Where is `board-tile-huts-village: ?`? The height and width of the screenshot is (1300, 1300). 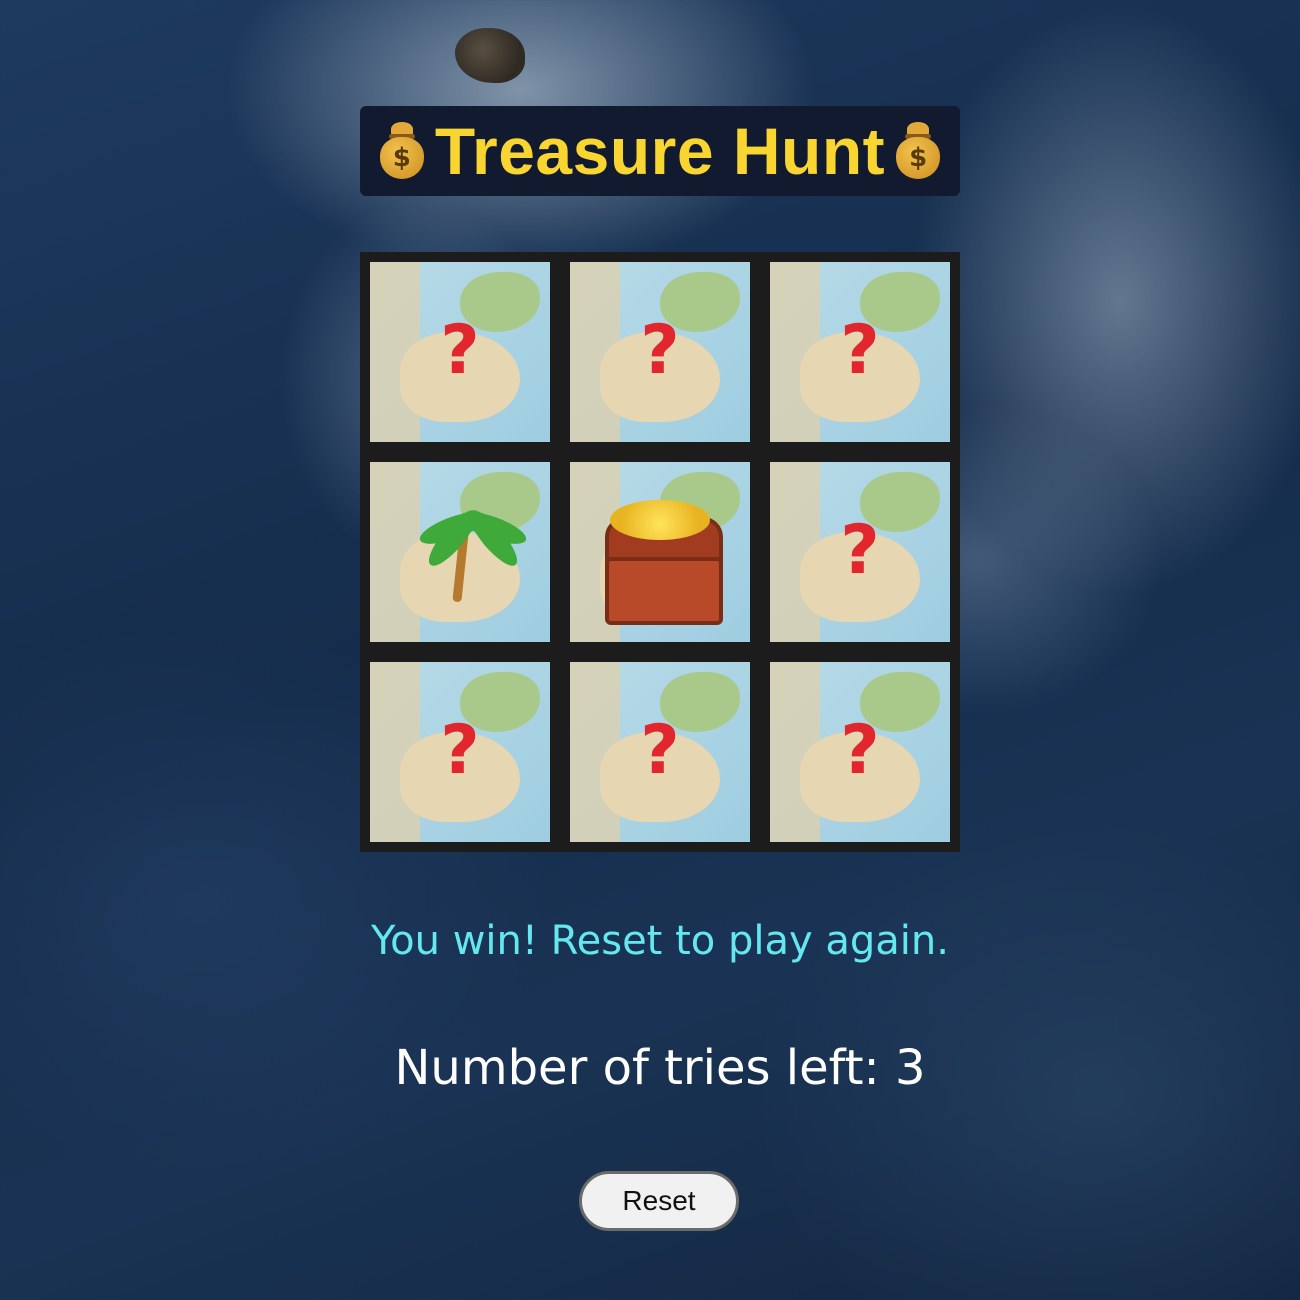
board-tile-huts-village: ? is located at coordinates (460, 752).